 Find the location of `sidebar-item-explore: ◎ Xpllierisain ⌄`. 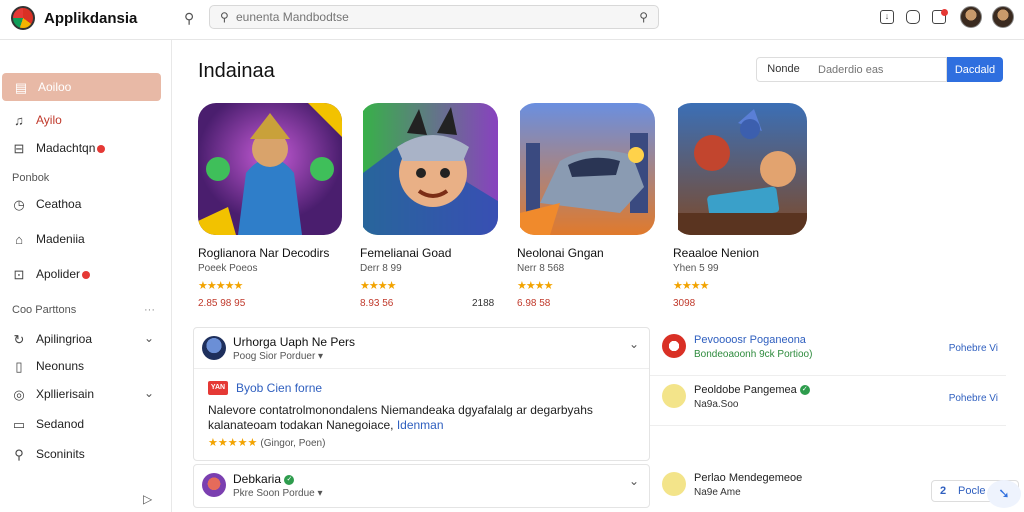

sidebar-item-explore: ◎ Xpllierisain ⌄ is located at coordinates (86, 394).